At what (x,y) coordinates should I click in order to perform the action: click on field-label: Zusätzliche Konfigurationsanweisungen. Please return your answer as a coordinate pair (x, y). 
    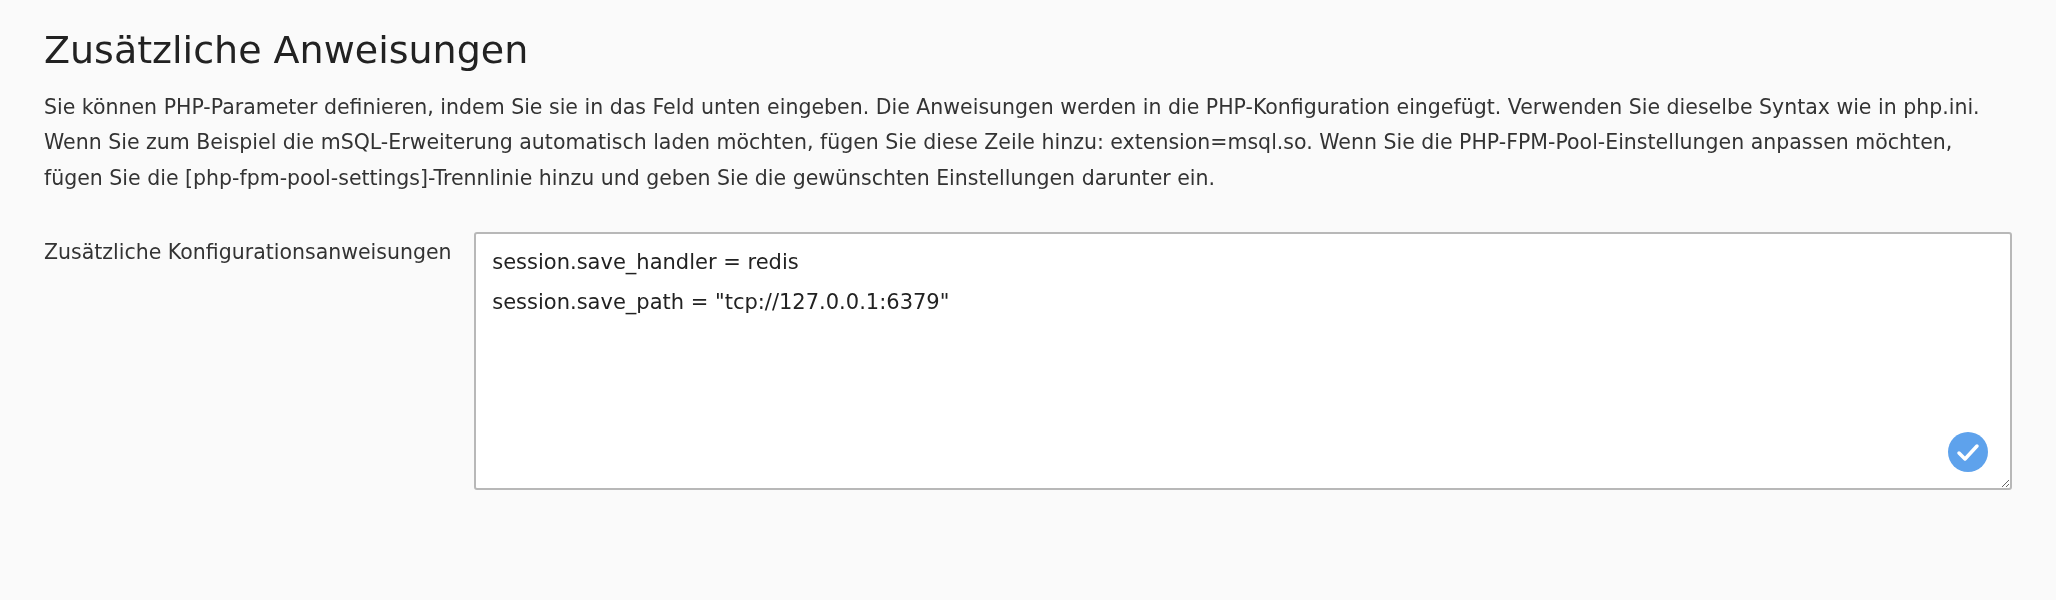
    Looking at the image, I should click on (248, 253).